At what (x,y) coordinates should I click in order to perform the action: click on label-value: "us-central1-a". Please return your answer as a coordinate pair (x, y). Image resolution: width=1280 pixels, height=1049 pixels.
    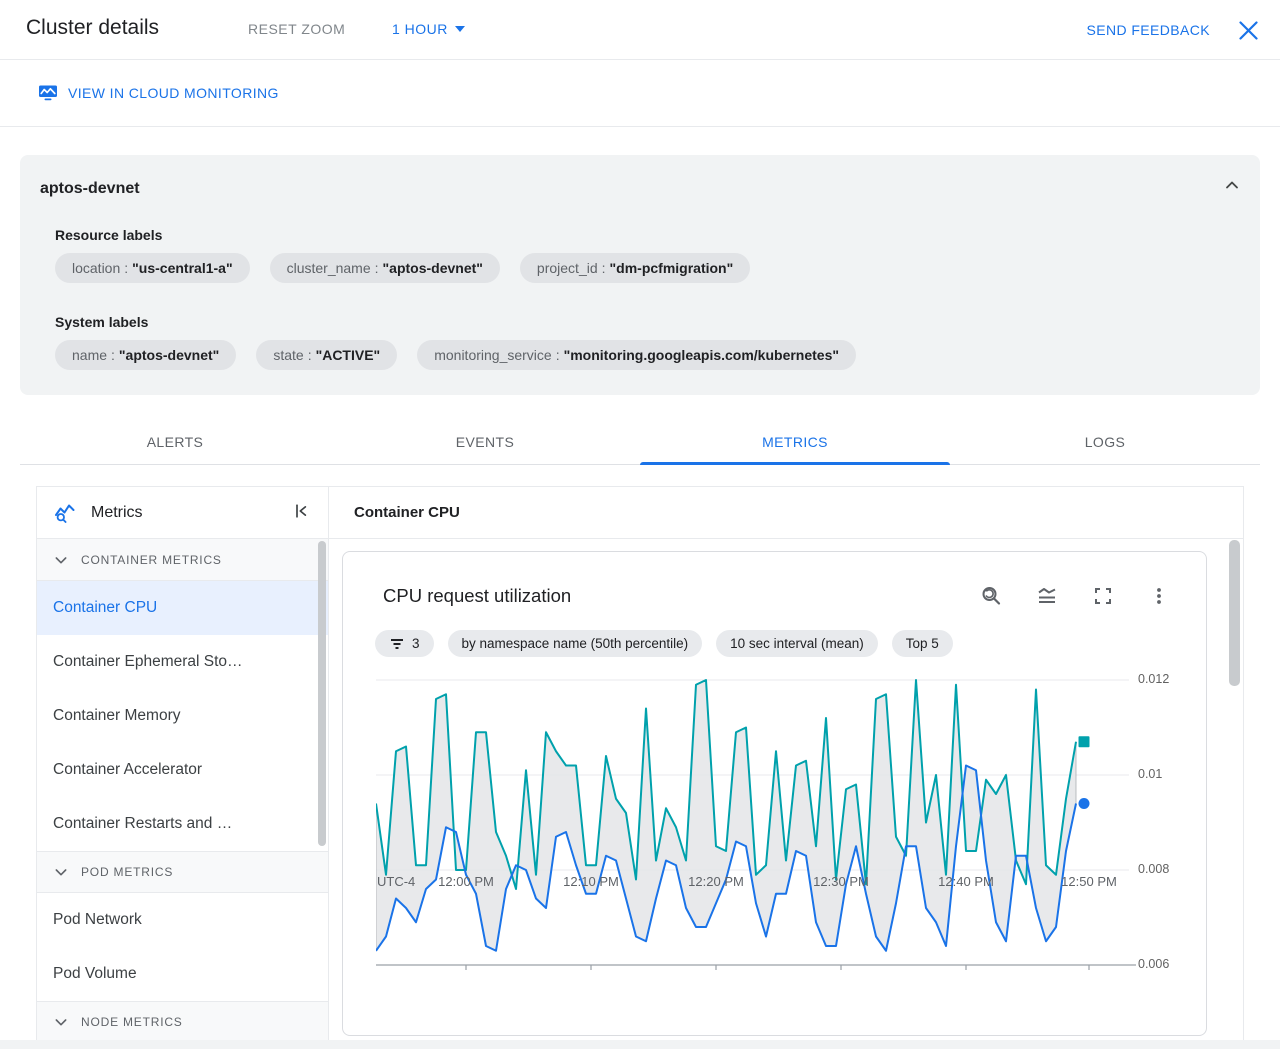
    Looking at the image, I should click on (182, 268).